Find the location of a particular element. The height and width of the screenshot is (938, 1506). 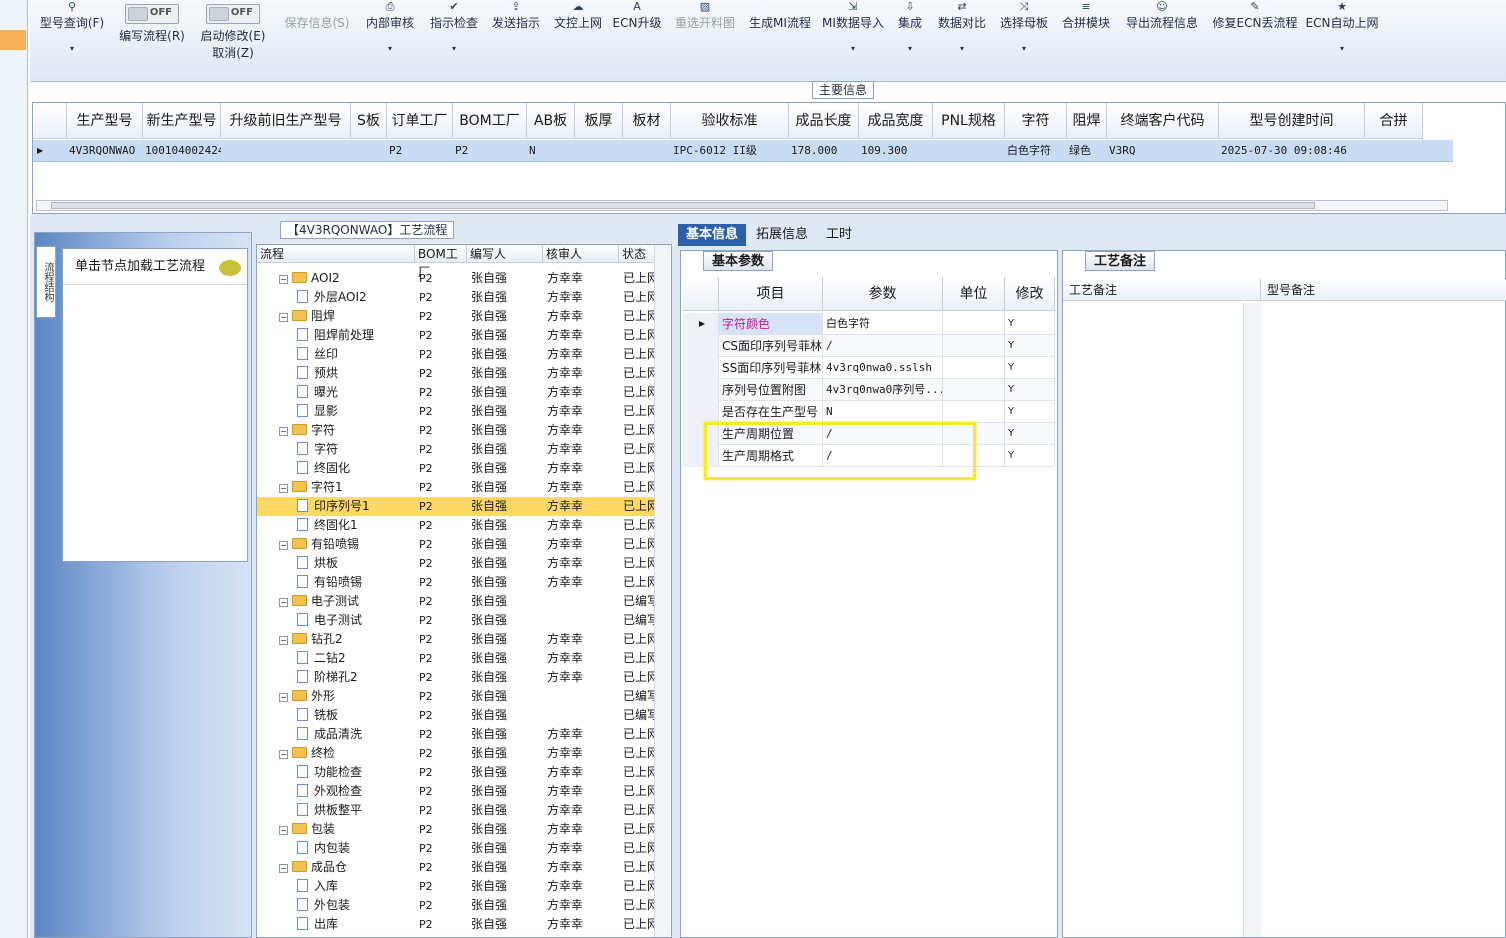

tree-node: 预烘 P2 张自强 方幸幸 已上网 is located at coordinates (456, 373).